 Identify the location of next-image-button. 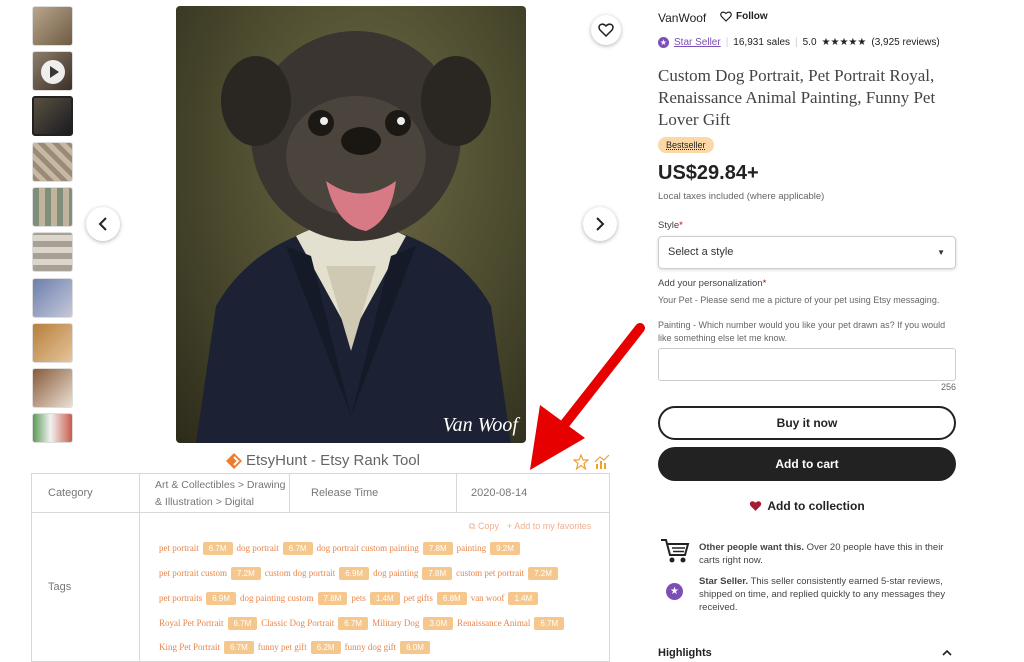
(600, 224).